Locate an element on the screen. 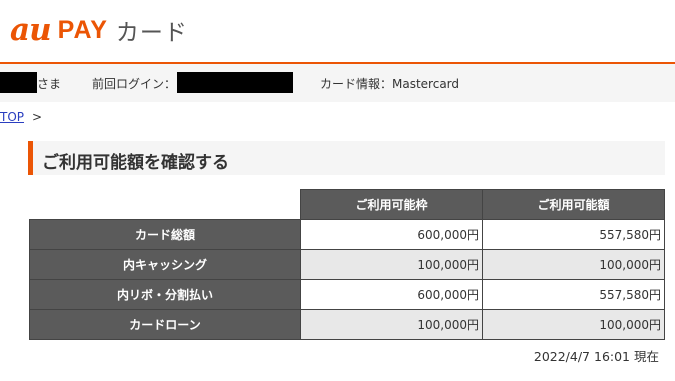 This screenshot has height=381, width=675. redacted-user-name is located at coordinates (18, 82).